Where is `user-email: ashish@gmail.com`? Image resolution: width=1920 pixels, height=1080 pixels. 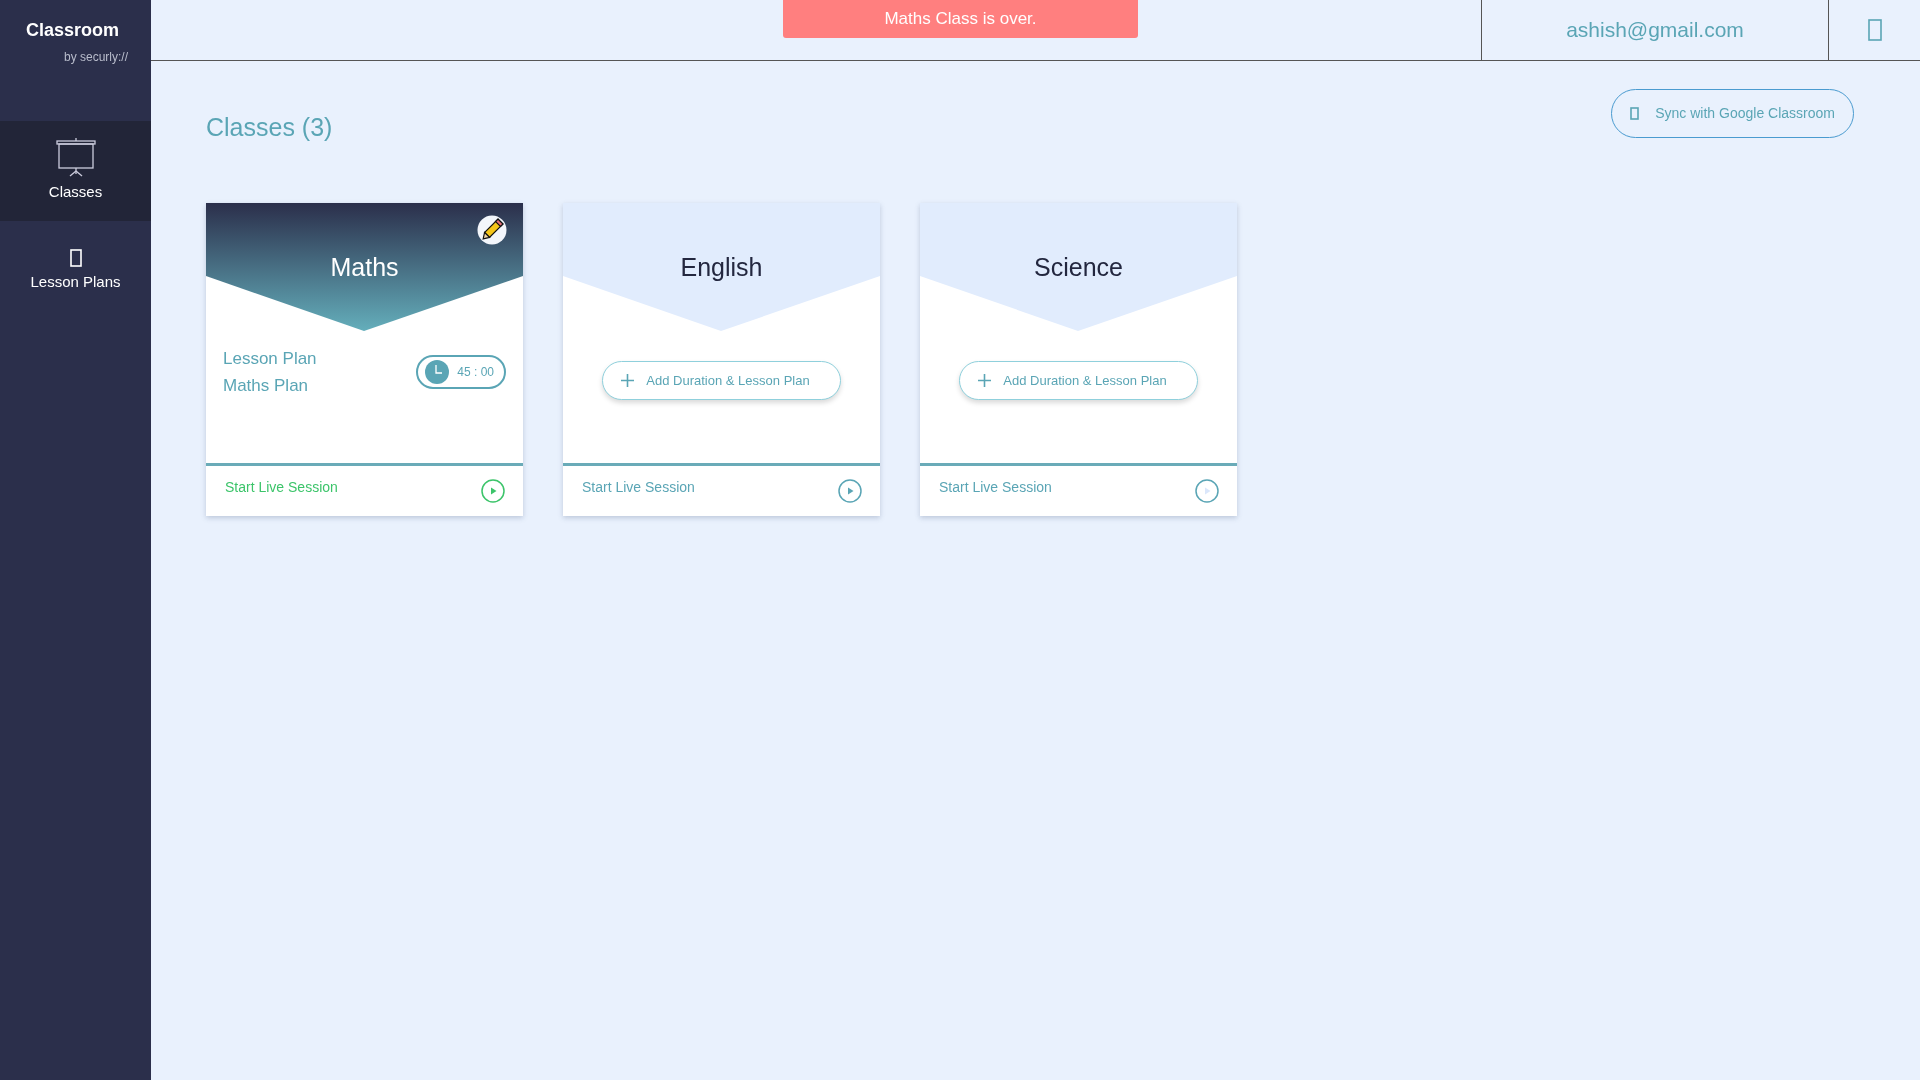 user-email: ashish@gmail.com is located at coordinates (1654, 30).